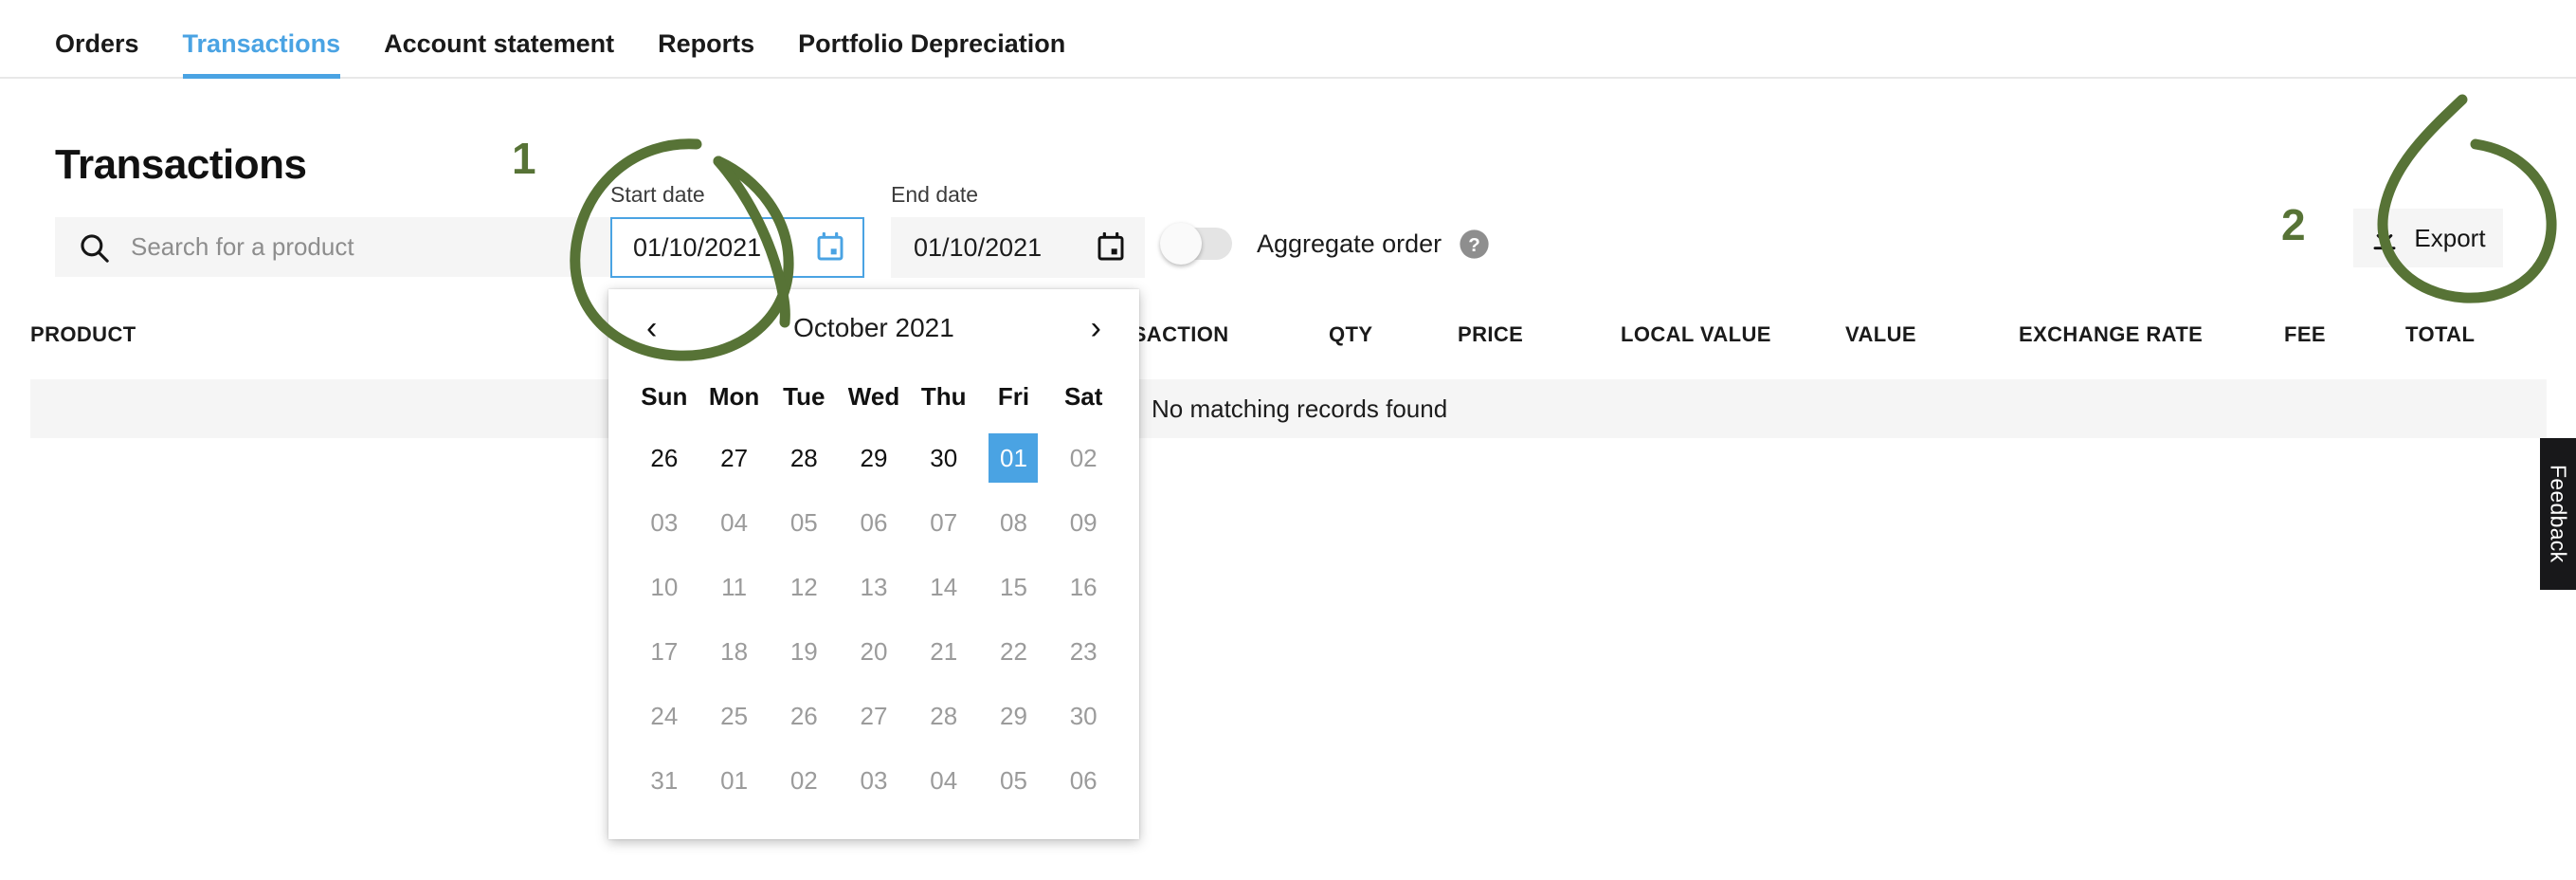 This screenshot has height=880, width=2576. Describe the element at coordinates (261, 55) in the screenshot. I see `tab-transactions: Transactions` at that location.